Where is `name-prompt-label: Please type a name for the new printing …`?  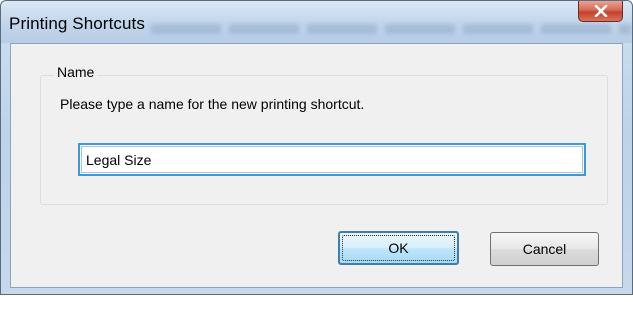
name-prompt-label: Please type a name for the new printing … is located at coordinates (212, 104).